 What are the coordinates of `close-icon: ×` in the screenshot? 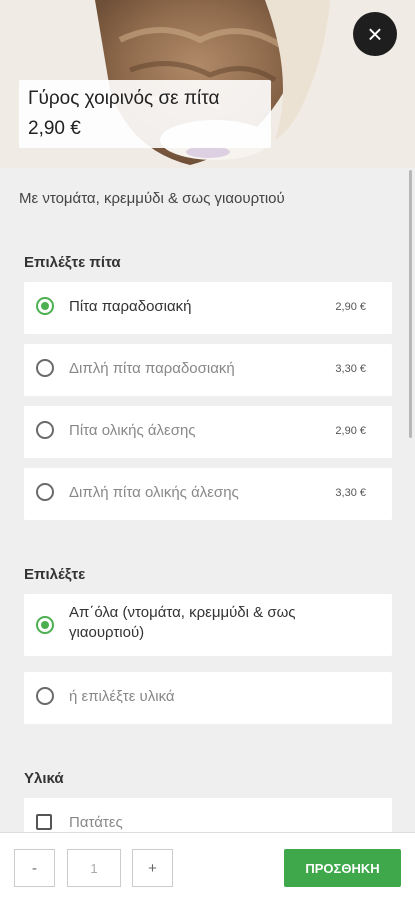 It's located at (375, 34).